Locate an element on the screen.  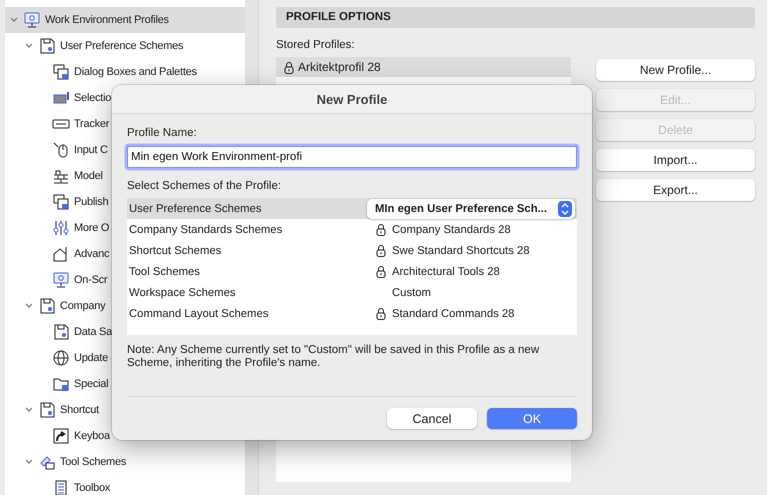
globe-icon is located at coordinates (61, 358).